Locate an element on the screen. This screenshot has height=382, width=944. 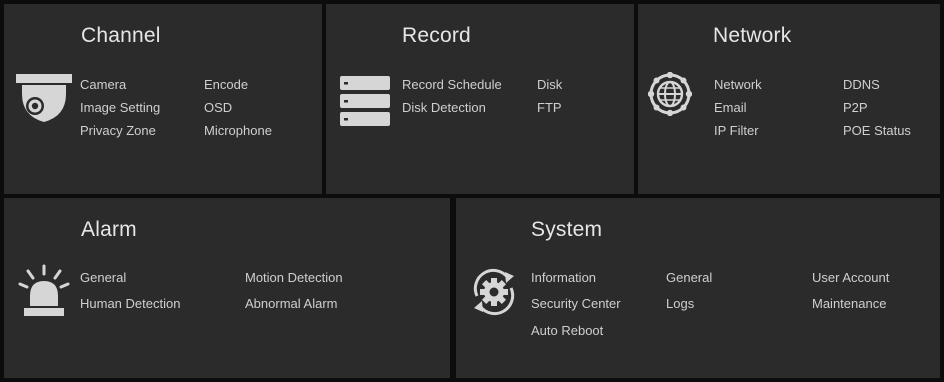
record-schedule-link: Record Schedule is located at coordinates (452, 84).